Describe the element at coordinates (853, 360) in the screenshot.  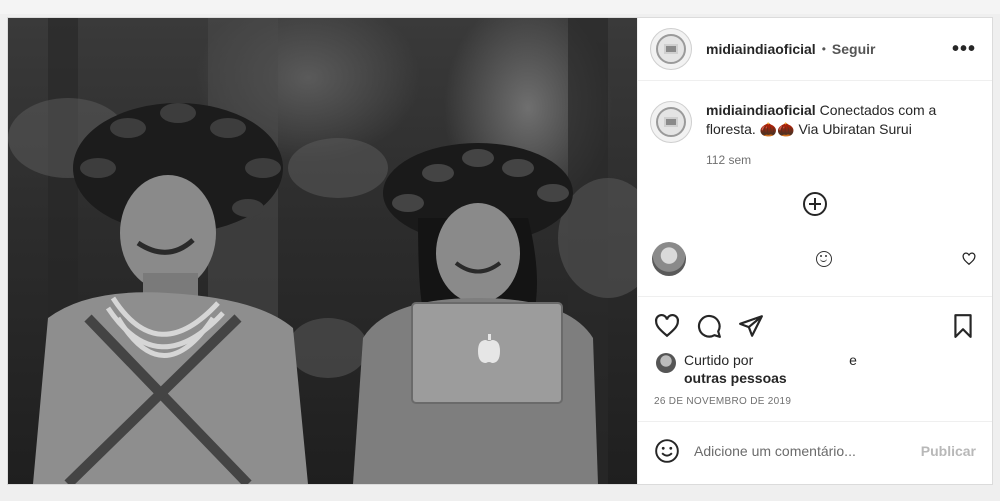
I see `liked-by-and: e` at that location.